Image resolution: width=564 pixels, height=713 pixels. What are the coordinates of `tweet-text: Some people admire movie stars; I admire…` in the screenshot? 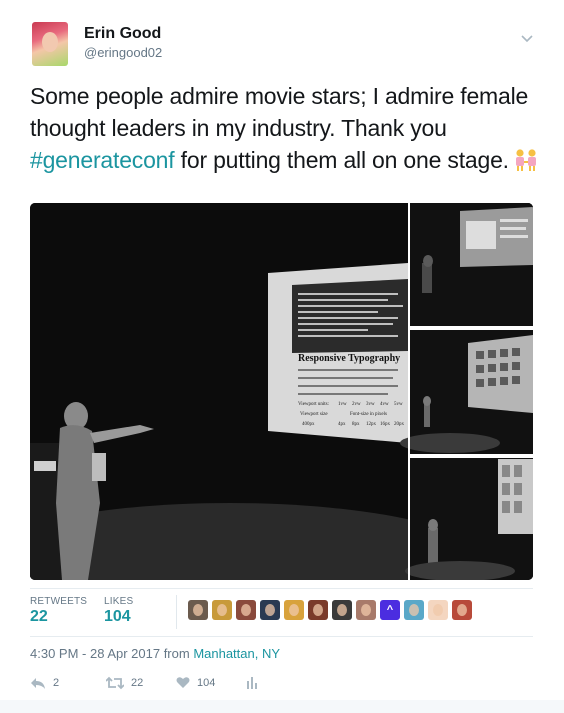 It's located at (285, 128).